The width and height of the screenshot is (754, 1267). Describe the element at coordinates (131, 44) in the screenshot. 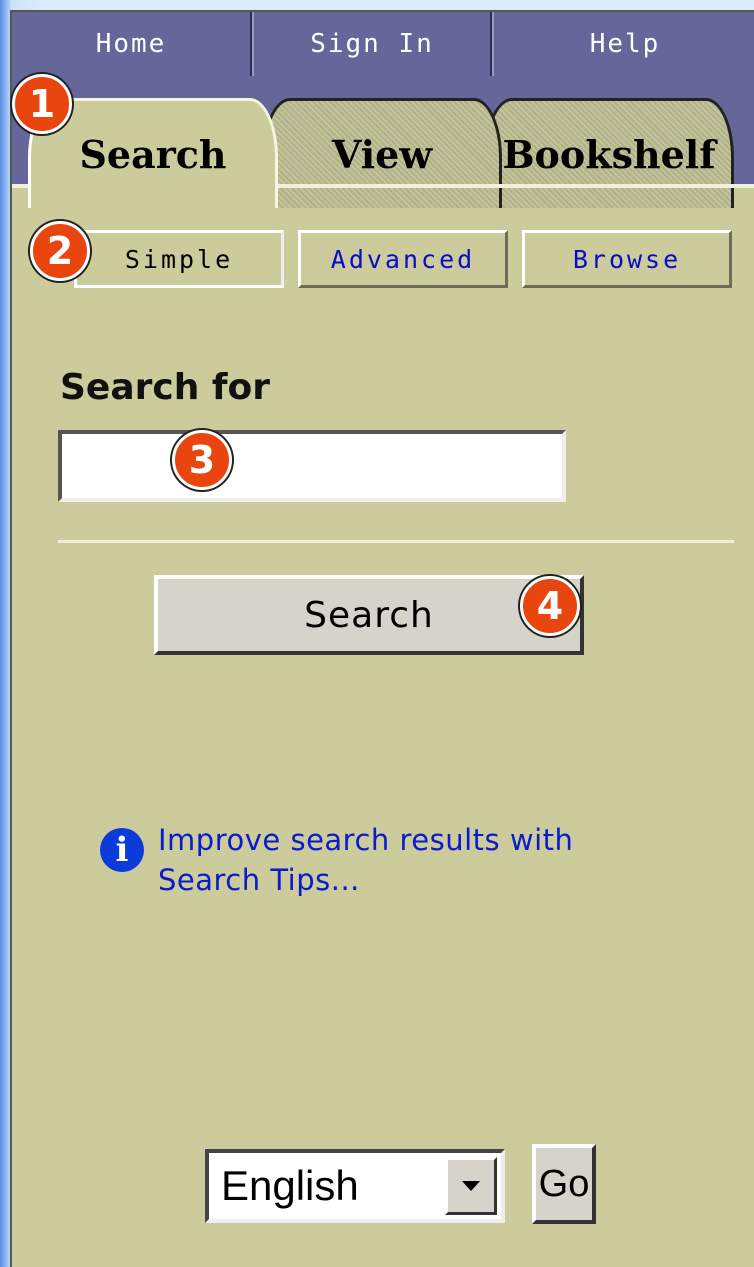

I see `nav-home: Home` at that location.